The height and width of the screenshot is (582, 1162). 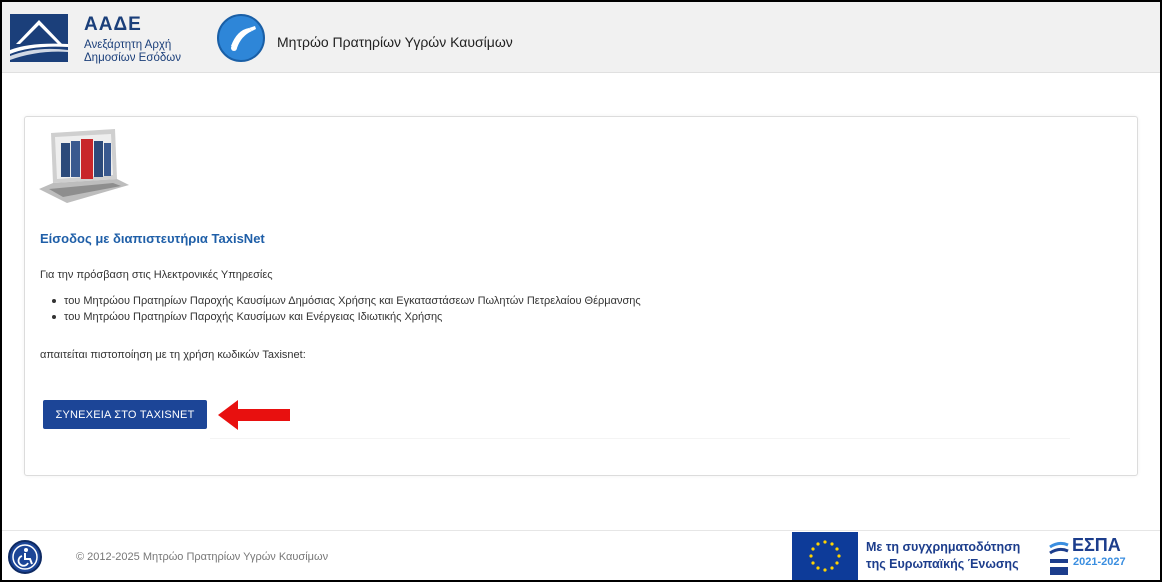 What do you see at coordinates (1099, 562) in the screenshot?
I see `espa-years: 2021-2027` at bounding box center [1099, 562].